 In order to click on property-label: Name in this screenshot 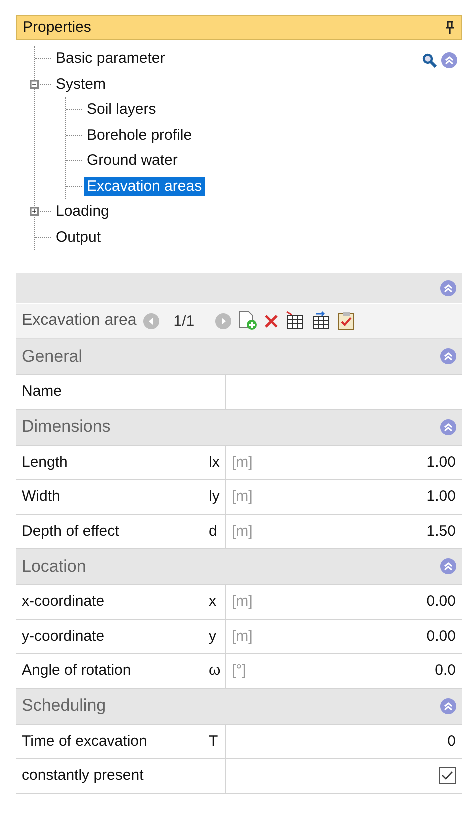, I will do `click(42, 391)`.